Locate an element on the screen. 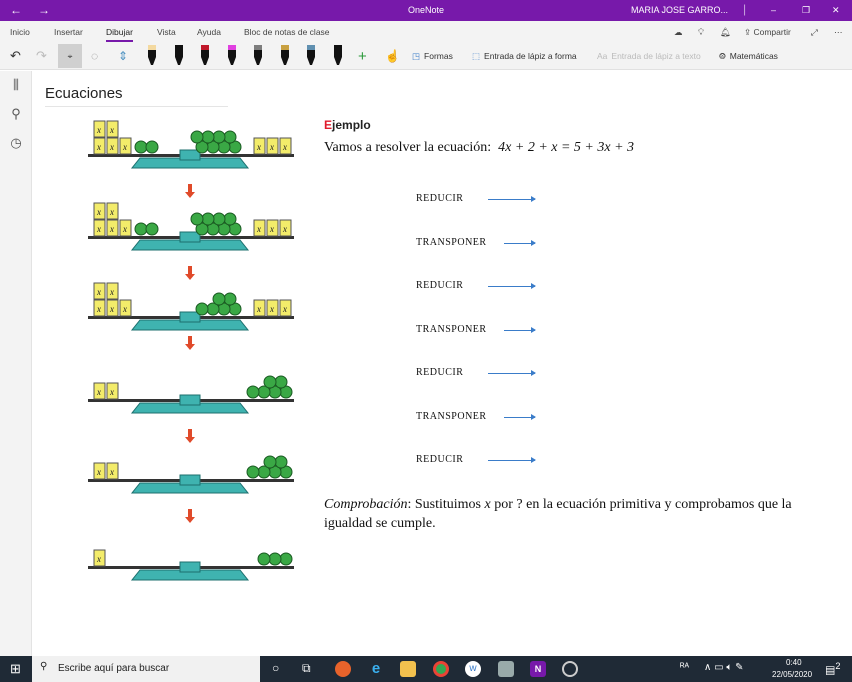  ink-to-text-button: Aa Entrada de lápiz a texto is located at coordinates (649, 56).